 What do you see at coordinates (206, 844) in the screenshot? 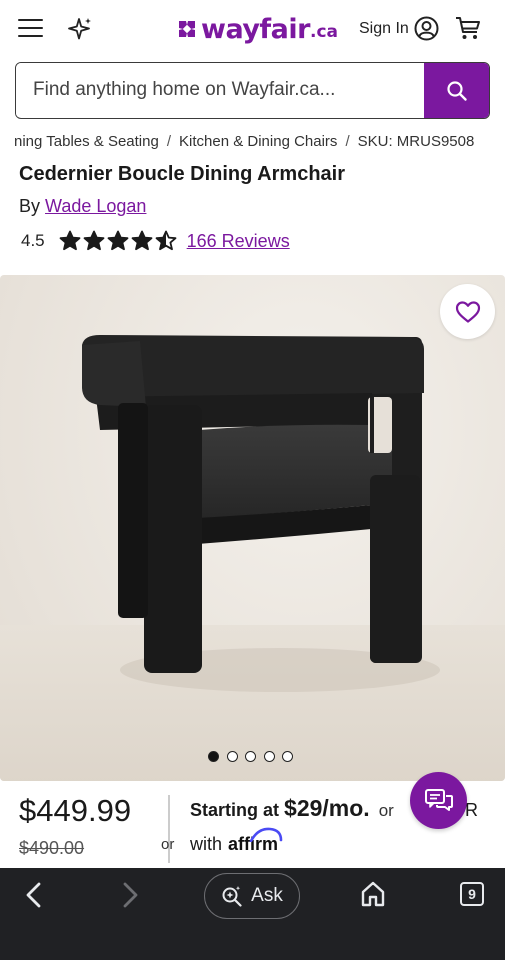
I see `with-label: with` at bounding box center [206, 844].